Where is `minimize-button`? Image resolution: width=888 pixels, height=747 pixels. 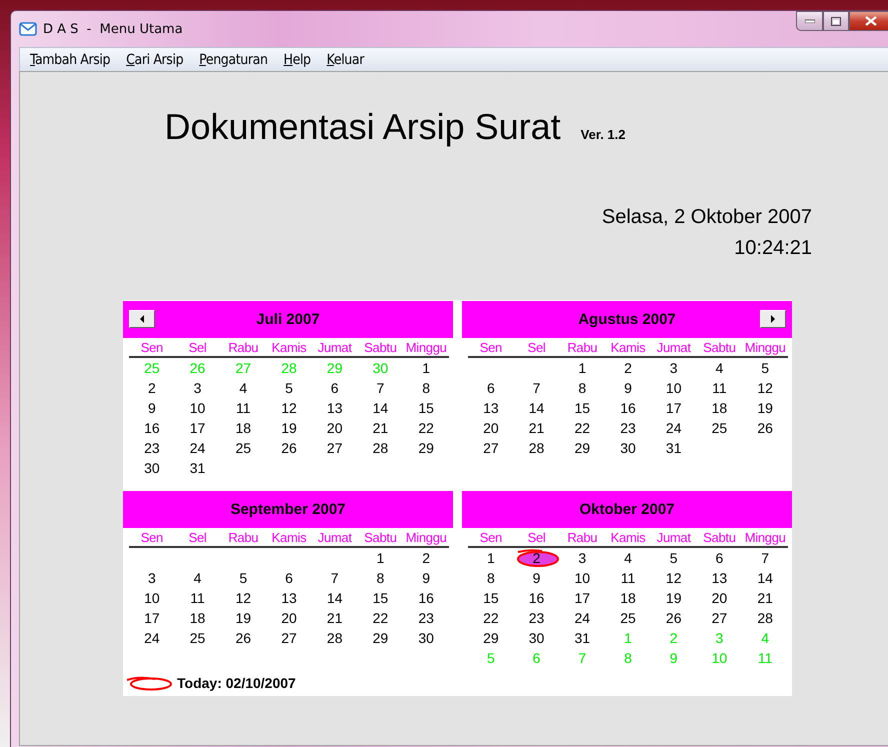
minimize-button is located at coordinates (809, 21).